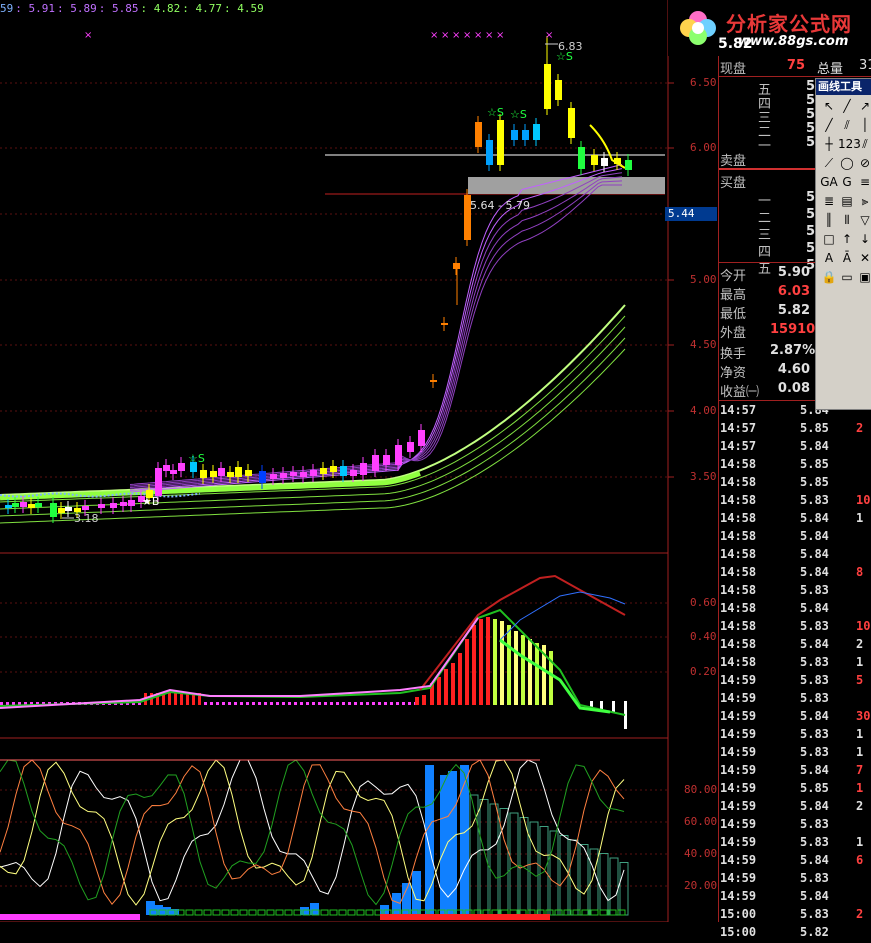 The width and height of the screenshot is (871, 943). Describe the element at coordinates (830, 69) in the screenshot. I see `total-volume-label: 总量` at that location.